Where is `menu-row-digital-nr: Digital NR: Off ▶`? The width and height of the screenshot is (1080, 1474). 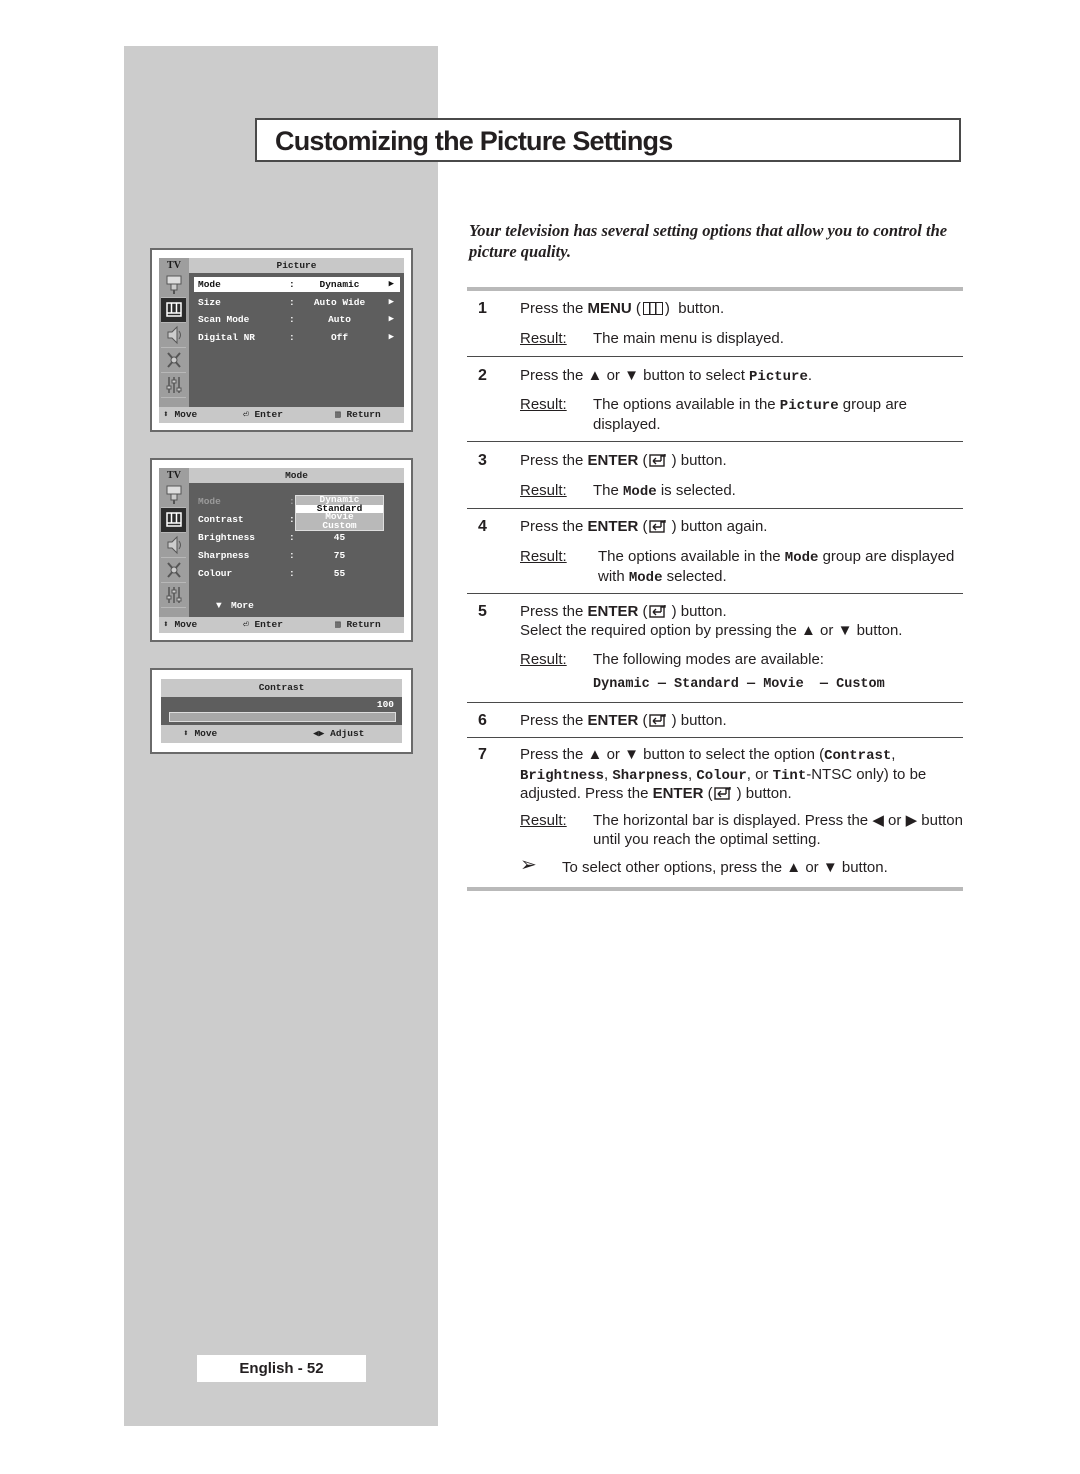
menu-row-digital-nr: Digital NR: Off ▶ is located at coordinates (297, 337).